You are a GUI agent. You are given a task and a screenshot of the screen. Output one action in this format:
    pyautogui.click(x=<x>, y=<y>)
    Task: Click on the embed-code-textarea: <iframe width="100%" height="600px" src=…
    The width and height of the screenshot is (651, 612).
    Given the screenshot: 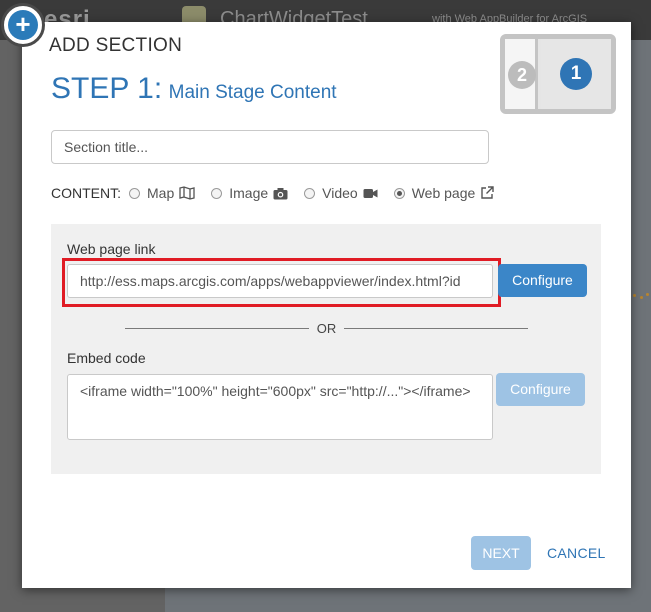 What is the action you would take?
    pyautogui.click(x=280, y=407)
    